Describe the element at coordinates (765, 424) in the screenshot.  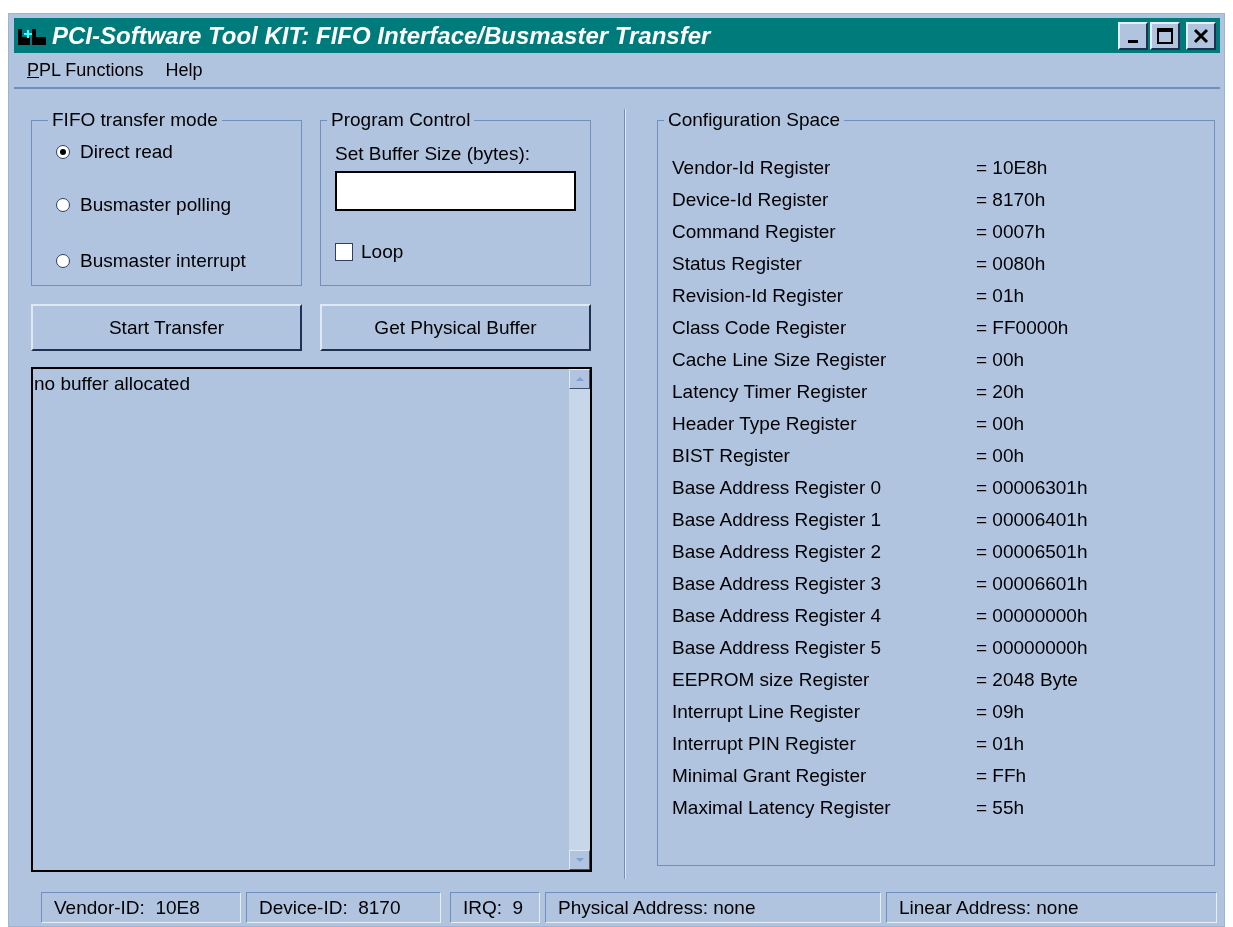
I see `register-label: Header Type Register` at that location.